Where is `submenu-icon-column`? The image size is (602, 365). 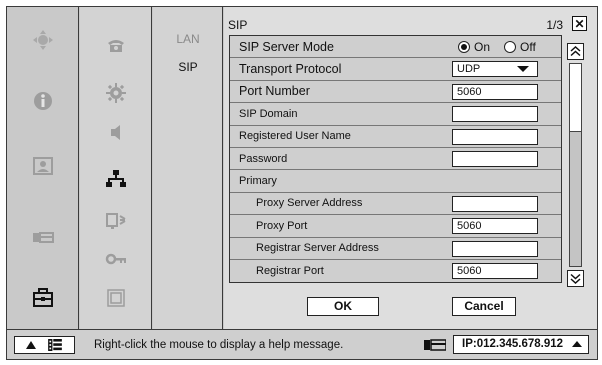
submenu-icon-column is located at coordinates (116, 168).